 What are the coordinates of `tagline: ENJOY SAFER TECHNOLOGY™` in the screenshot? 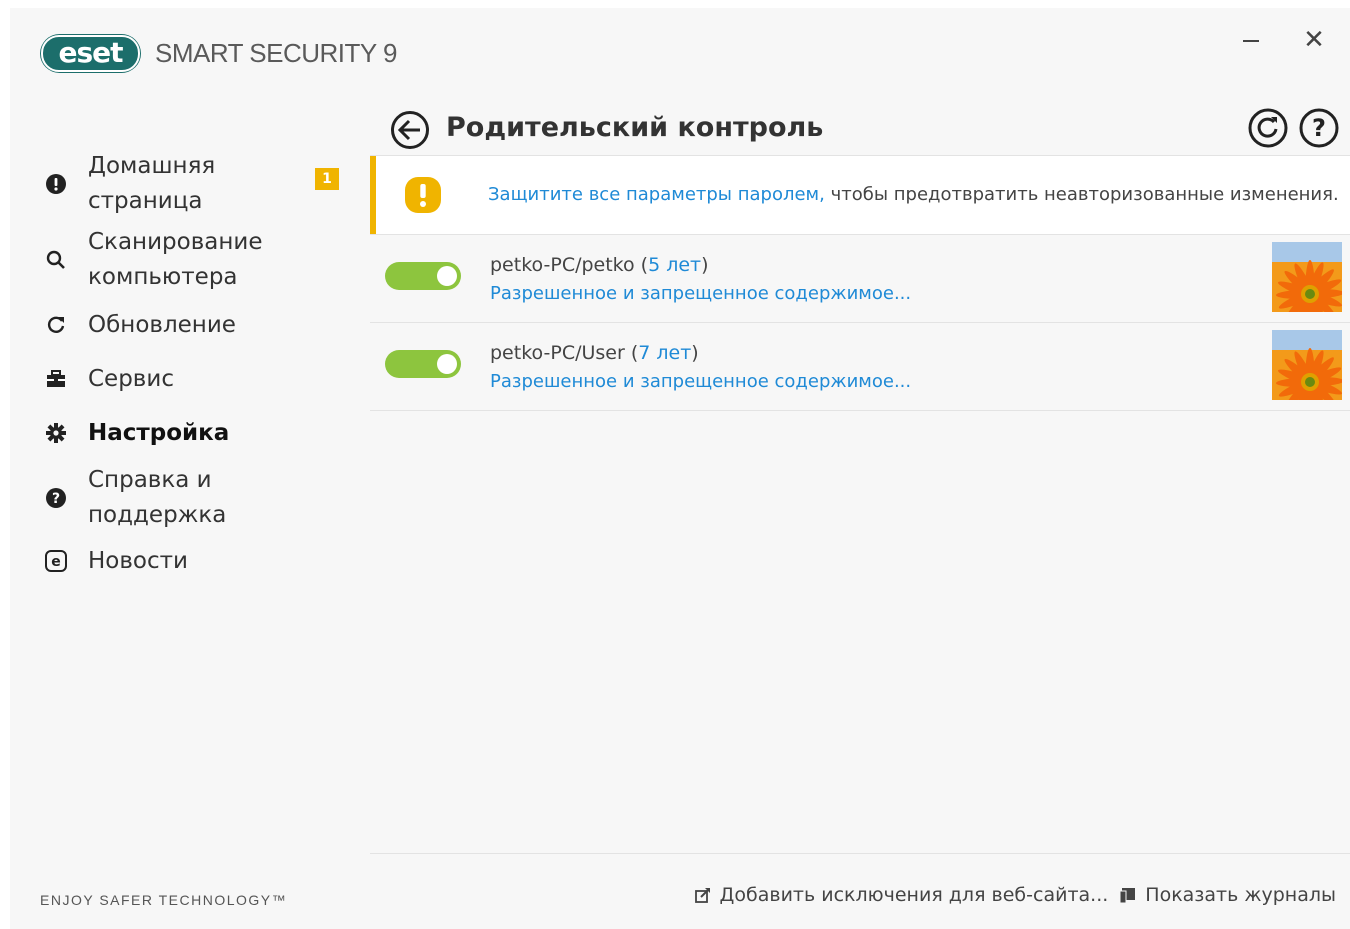 It's located at (164, 900).